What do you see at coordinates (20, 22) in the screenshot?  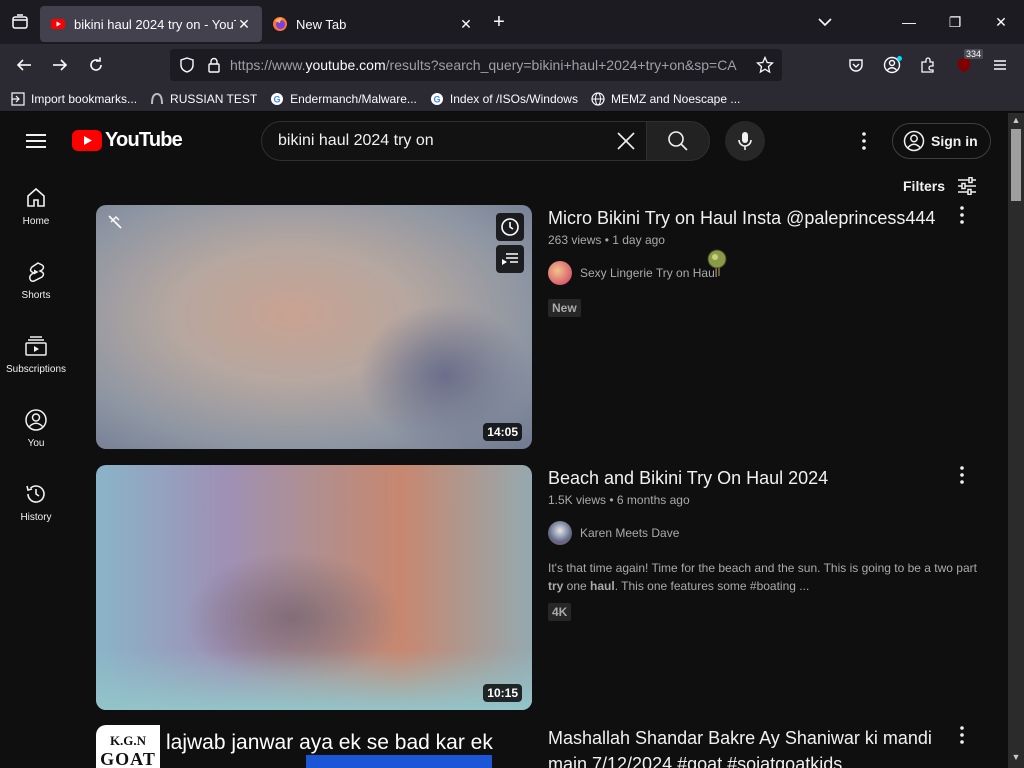 I see `tab-overview-button` at bounding box center [20, 22].